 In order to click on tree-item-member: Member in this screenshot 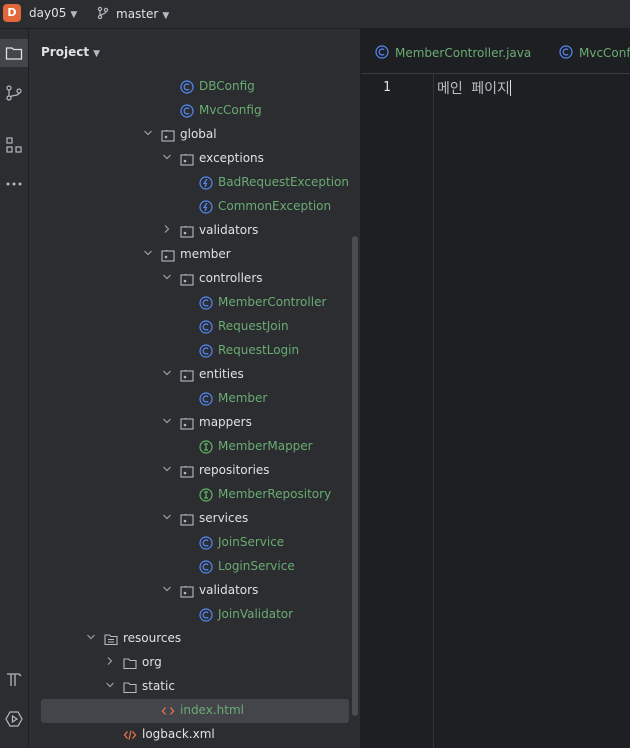, I will do `click(189, 399)`.